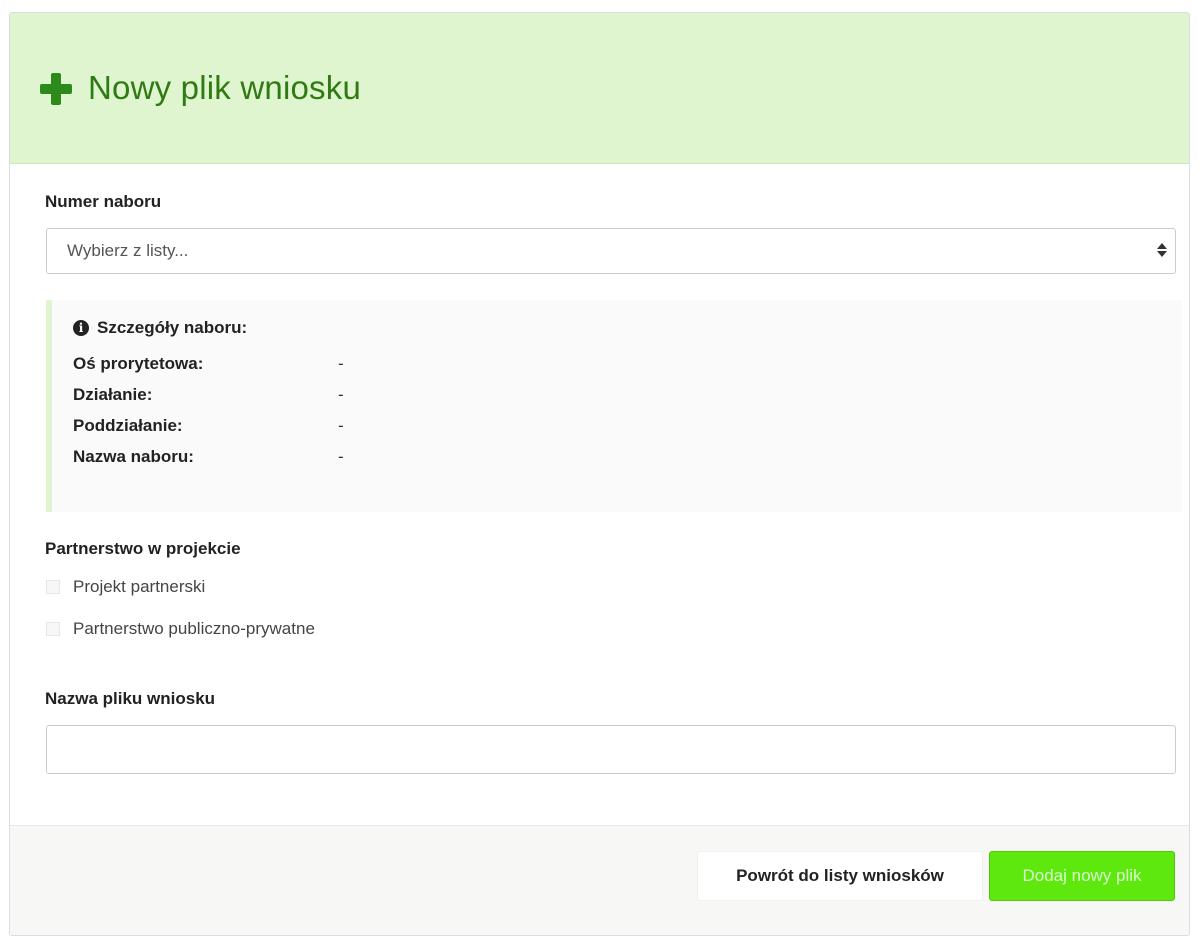 The height and width of the screenshot is (938, 1200). What do you see at coordinates (627, 394) in the screenshot?
I see `detail-row-dzialanie: Działanie: -` at bounding box center [627, 394].